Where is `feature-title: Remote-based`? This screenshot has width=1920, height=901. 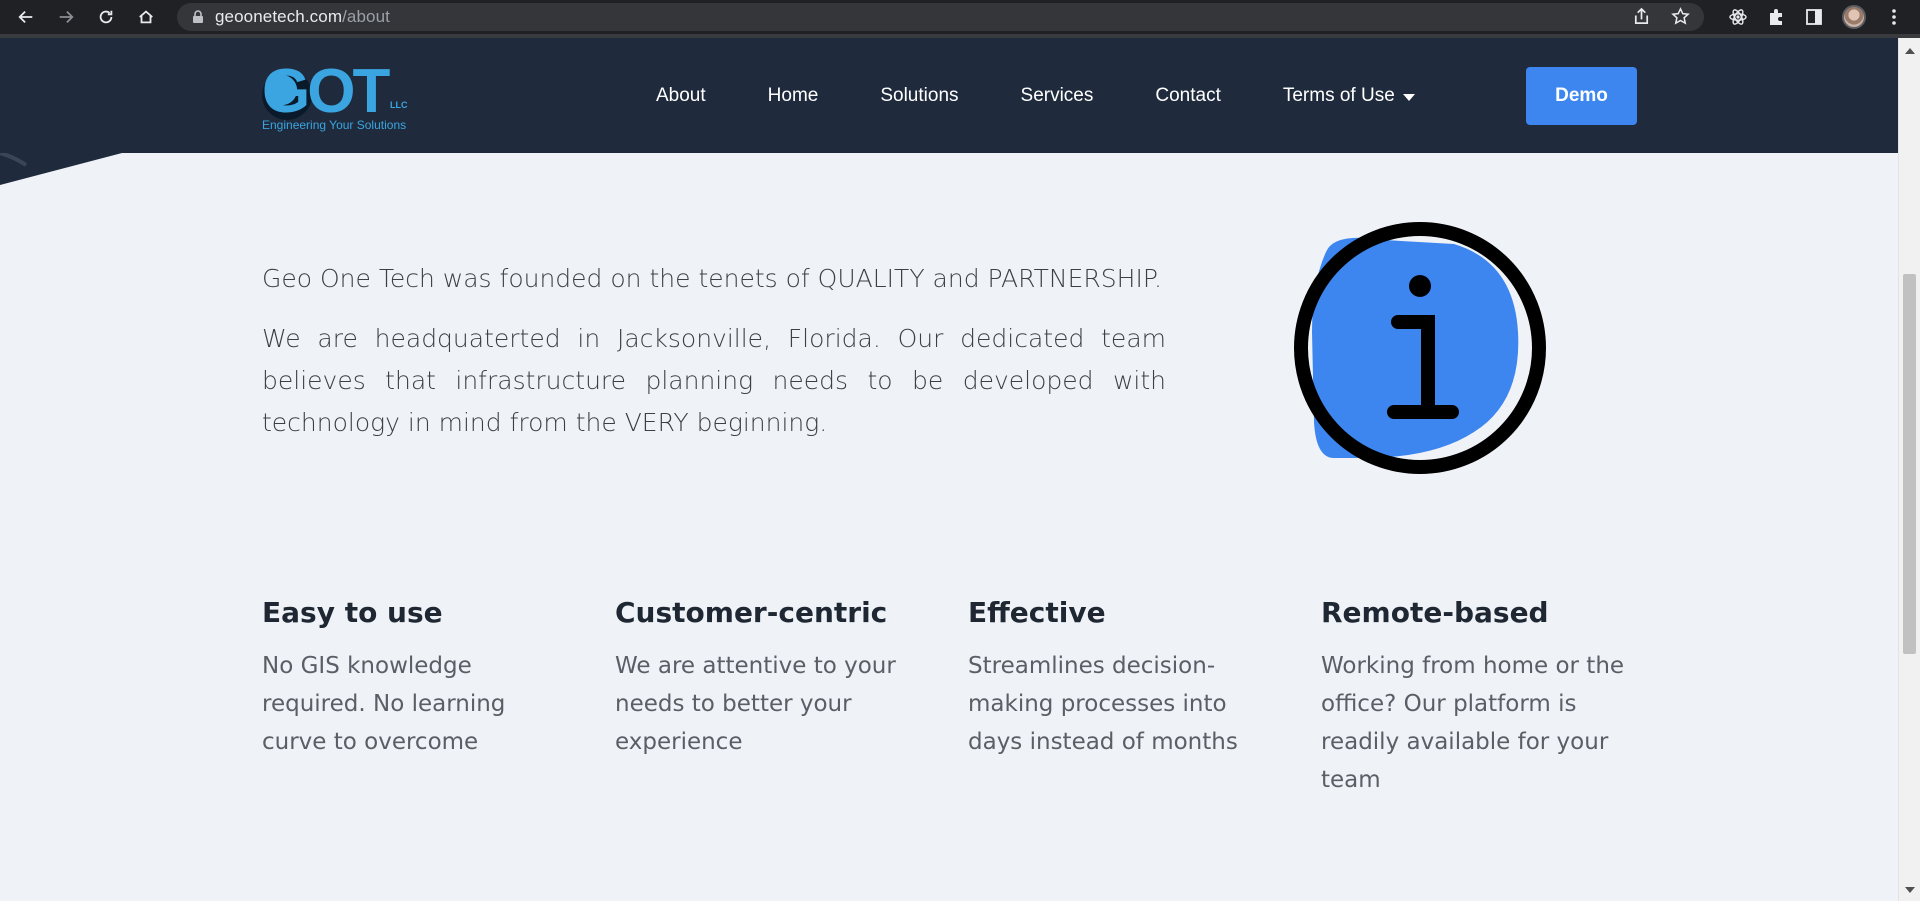
feature-title: Remote-based is located at coordinates (1435, 612).